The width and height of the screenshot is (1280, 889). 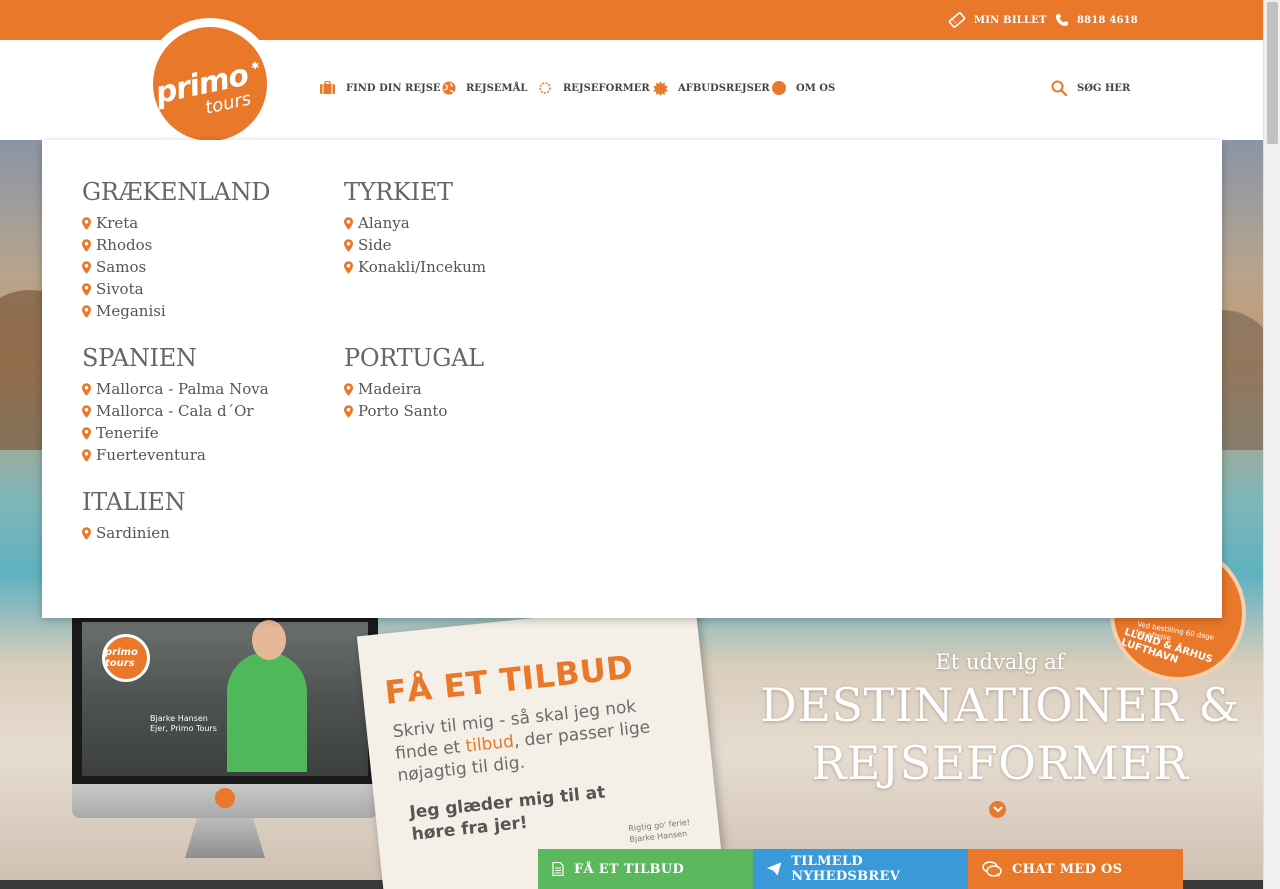 What do you see at coordinates (225, 798) in the screenshot?
I see `monitor-logo-dot` at bounding box center [225, 798].